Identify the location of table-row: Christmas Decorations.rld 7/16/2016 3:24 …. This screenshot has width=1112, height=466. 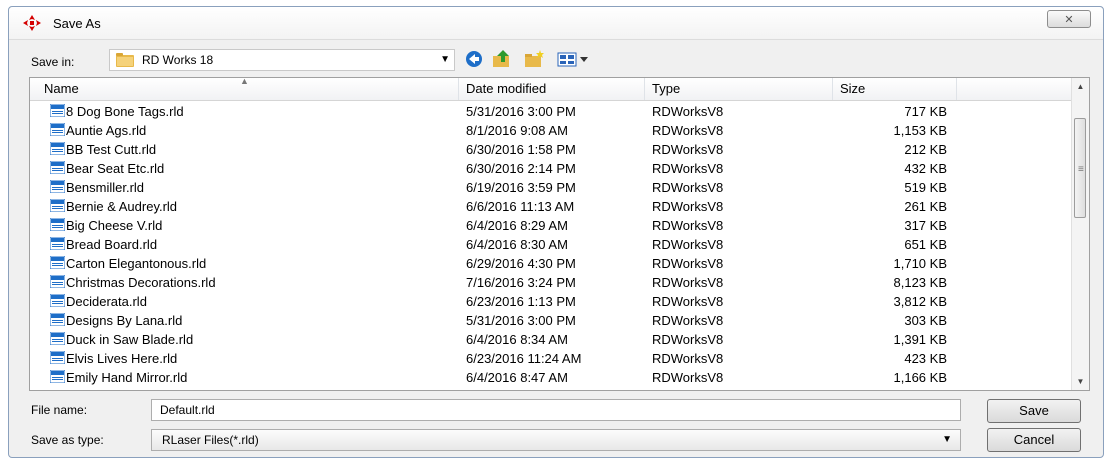
(551, 282).